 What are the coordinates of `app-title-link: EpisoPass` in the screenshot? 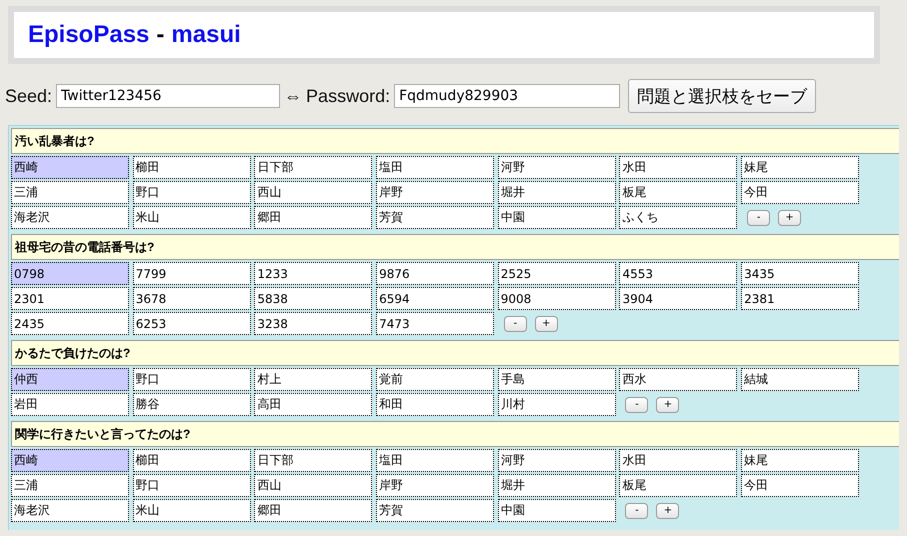 It's located at (89, 35).